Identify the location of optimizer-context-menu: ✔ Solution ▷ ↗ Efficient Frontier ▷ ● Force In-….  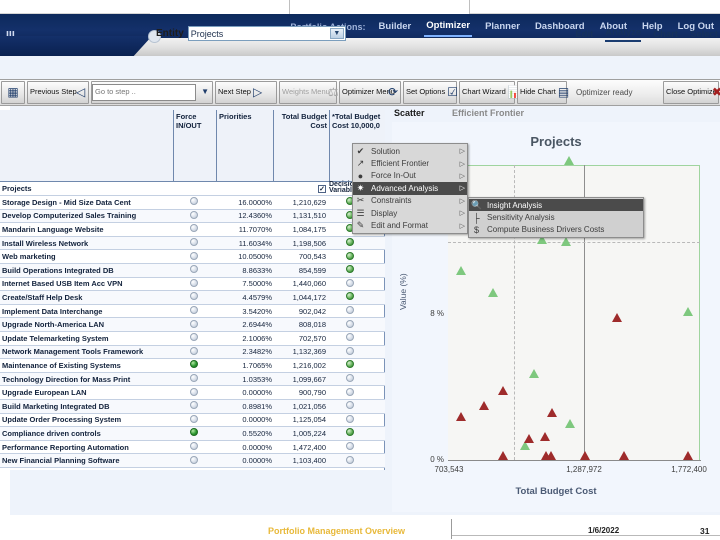
(410, 188).